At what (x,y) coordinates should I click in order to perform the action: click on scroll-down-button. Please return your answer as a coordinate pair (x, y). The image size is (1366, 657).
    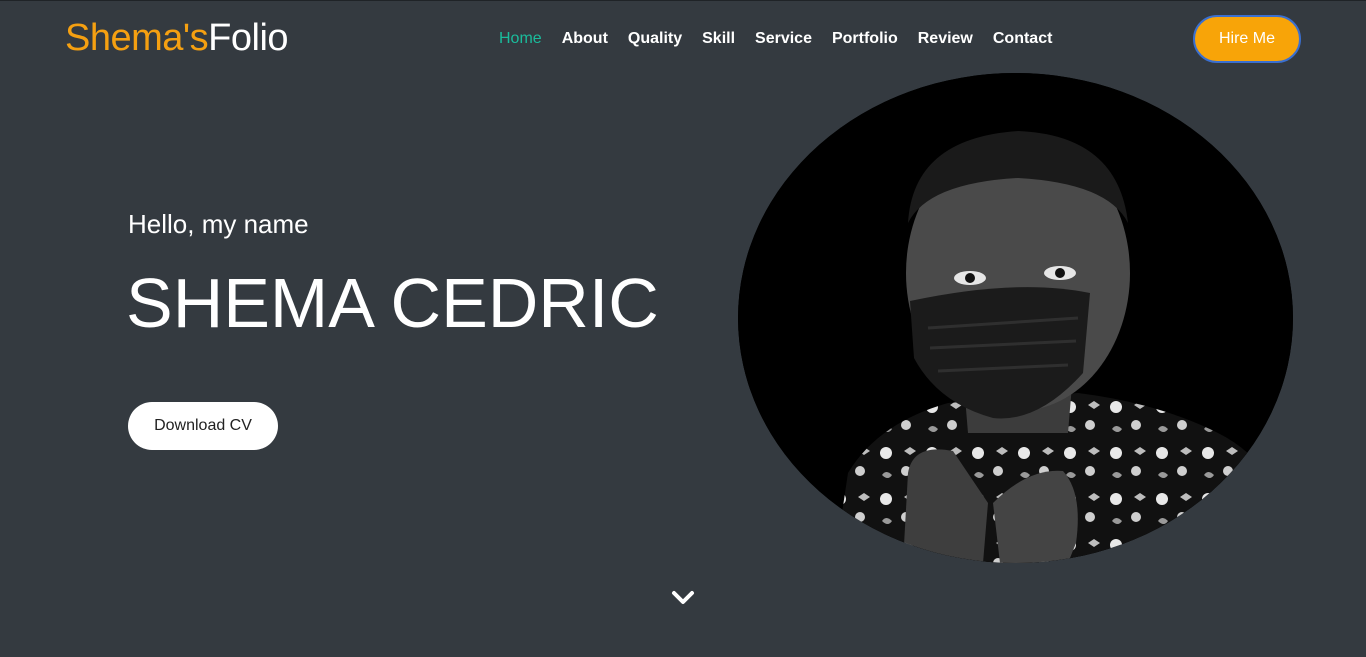
    Looking at the image, I should click on (683, 597).